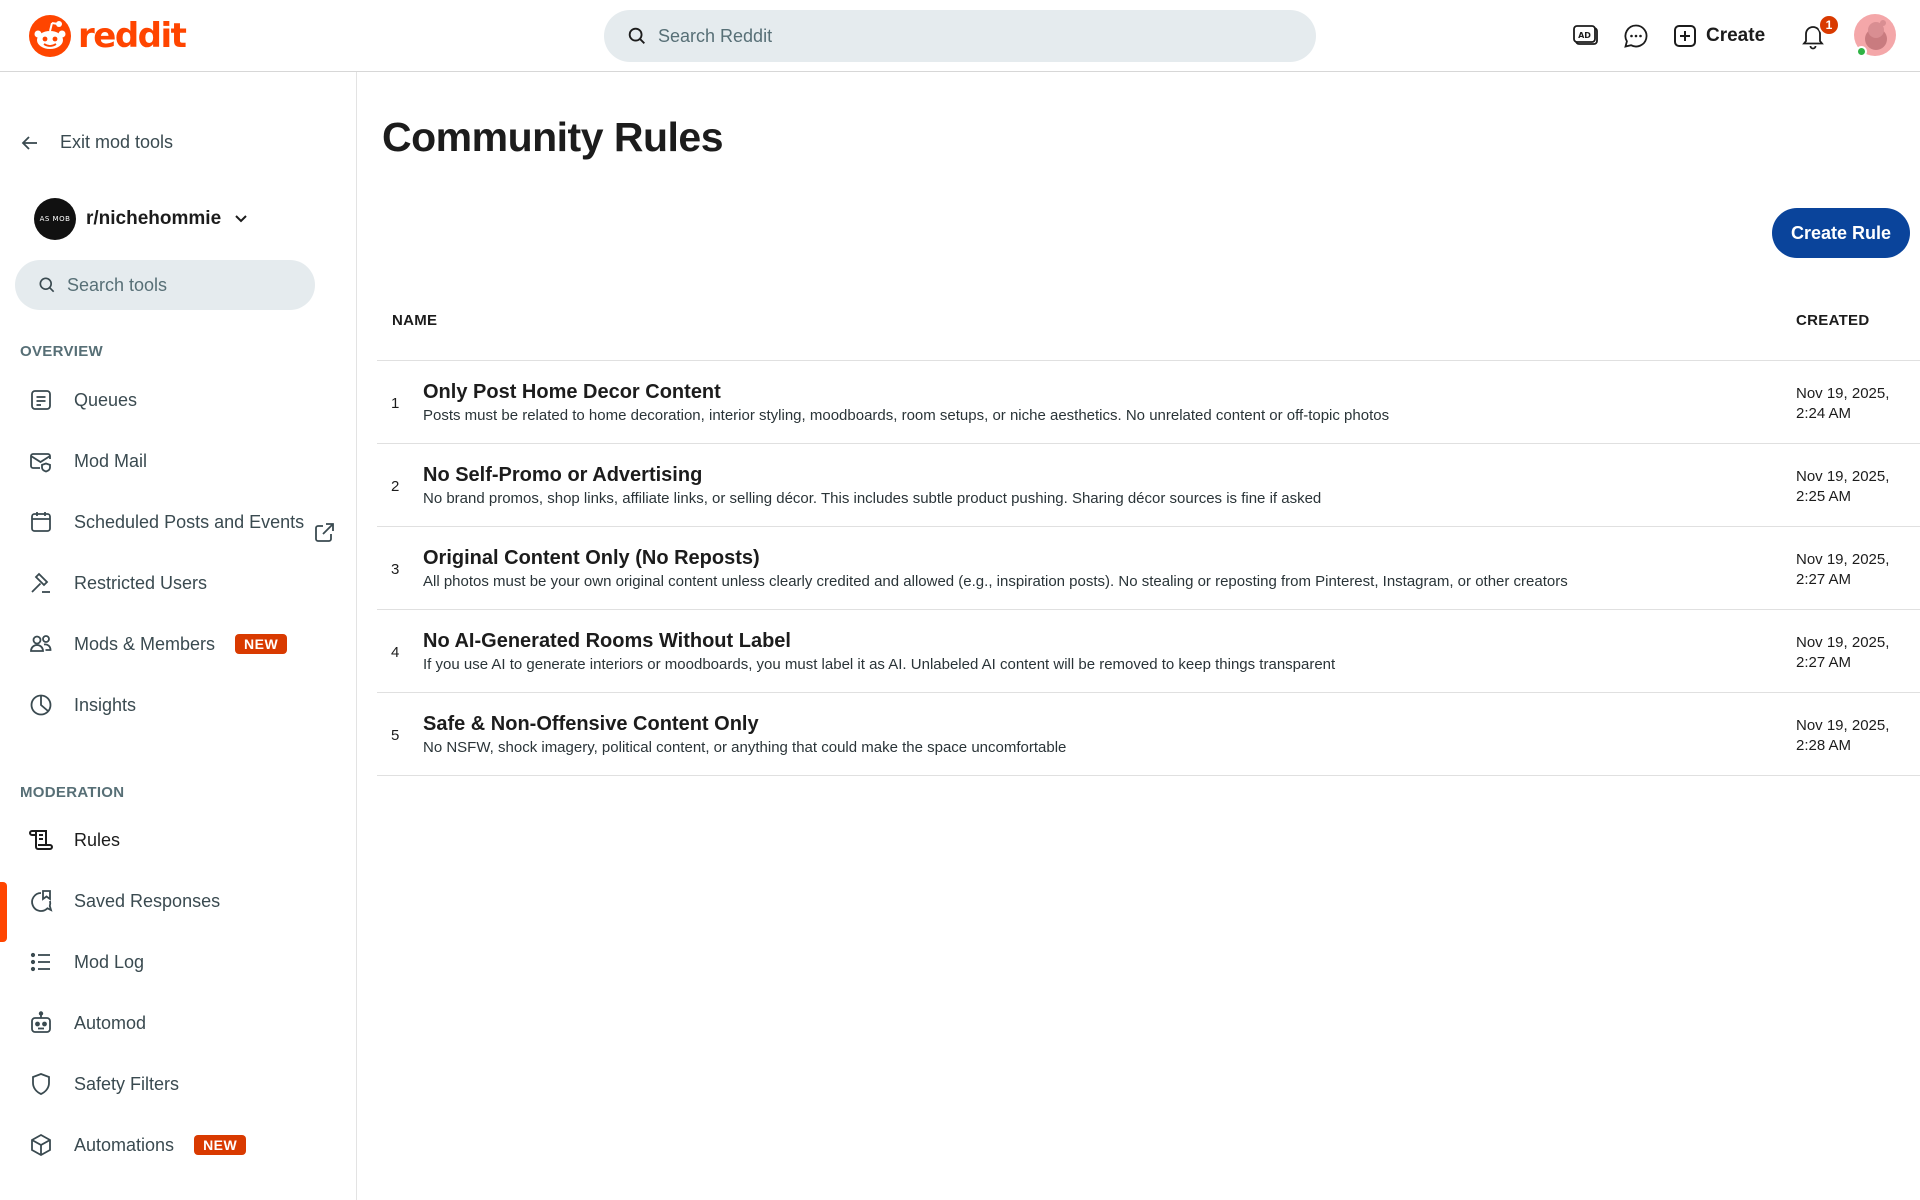 This screenshot has height=1200, width=1920. What do you see at coordinates (178, 705) in the screenshot?
I see `sidebar-item-insights: Insights` at bounding box center [178, 705].